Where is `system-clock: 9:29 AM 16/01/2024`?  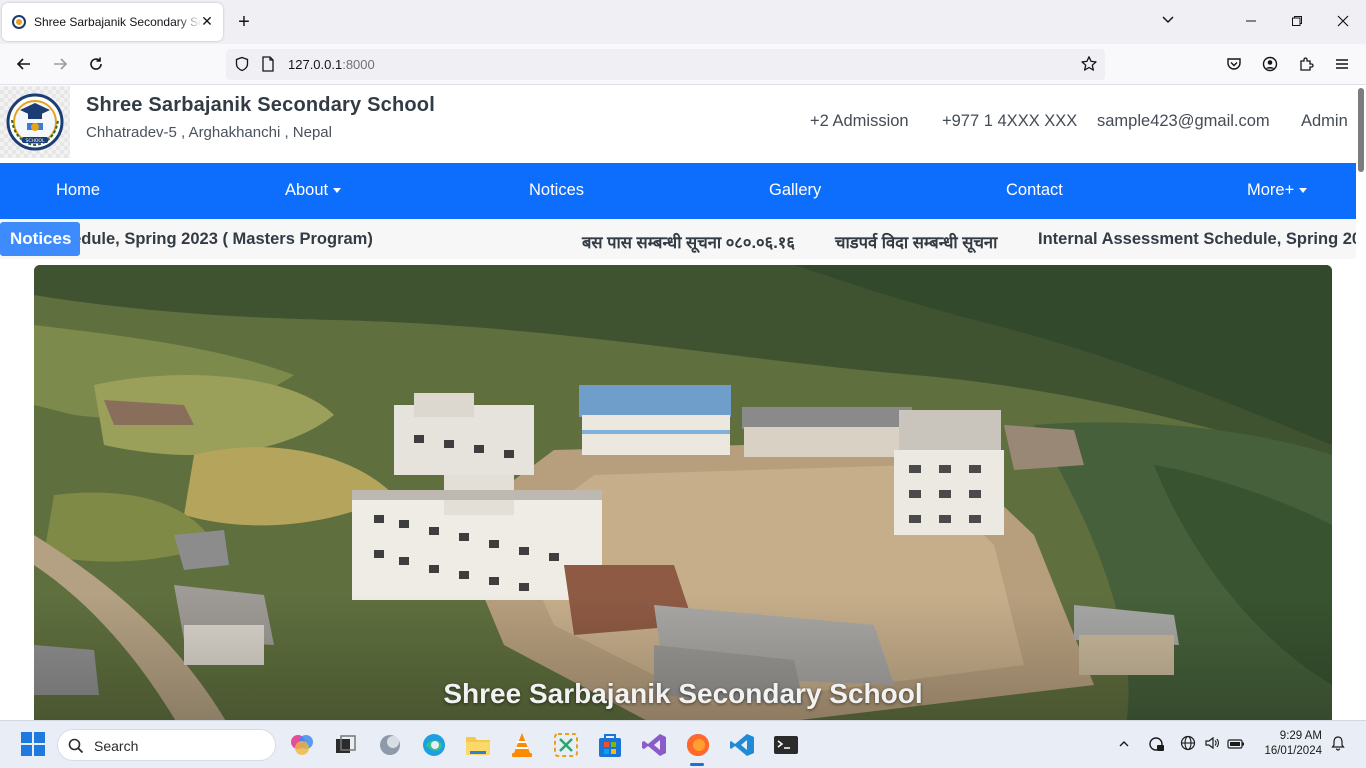 system-clock: 9:29 AM 16/01/2024 is located at coordinates (1293, 744).